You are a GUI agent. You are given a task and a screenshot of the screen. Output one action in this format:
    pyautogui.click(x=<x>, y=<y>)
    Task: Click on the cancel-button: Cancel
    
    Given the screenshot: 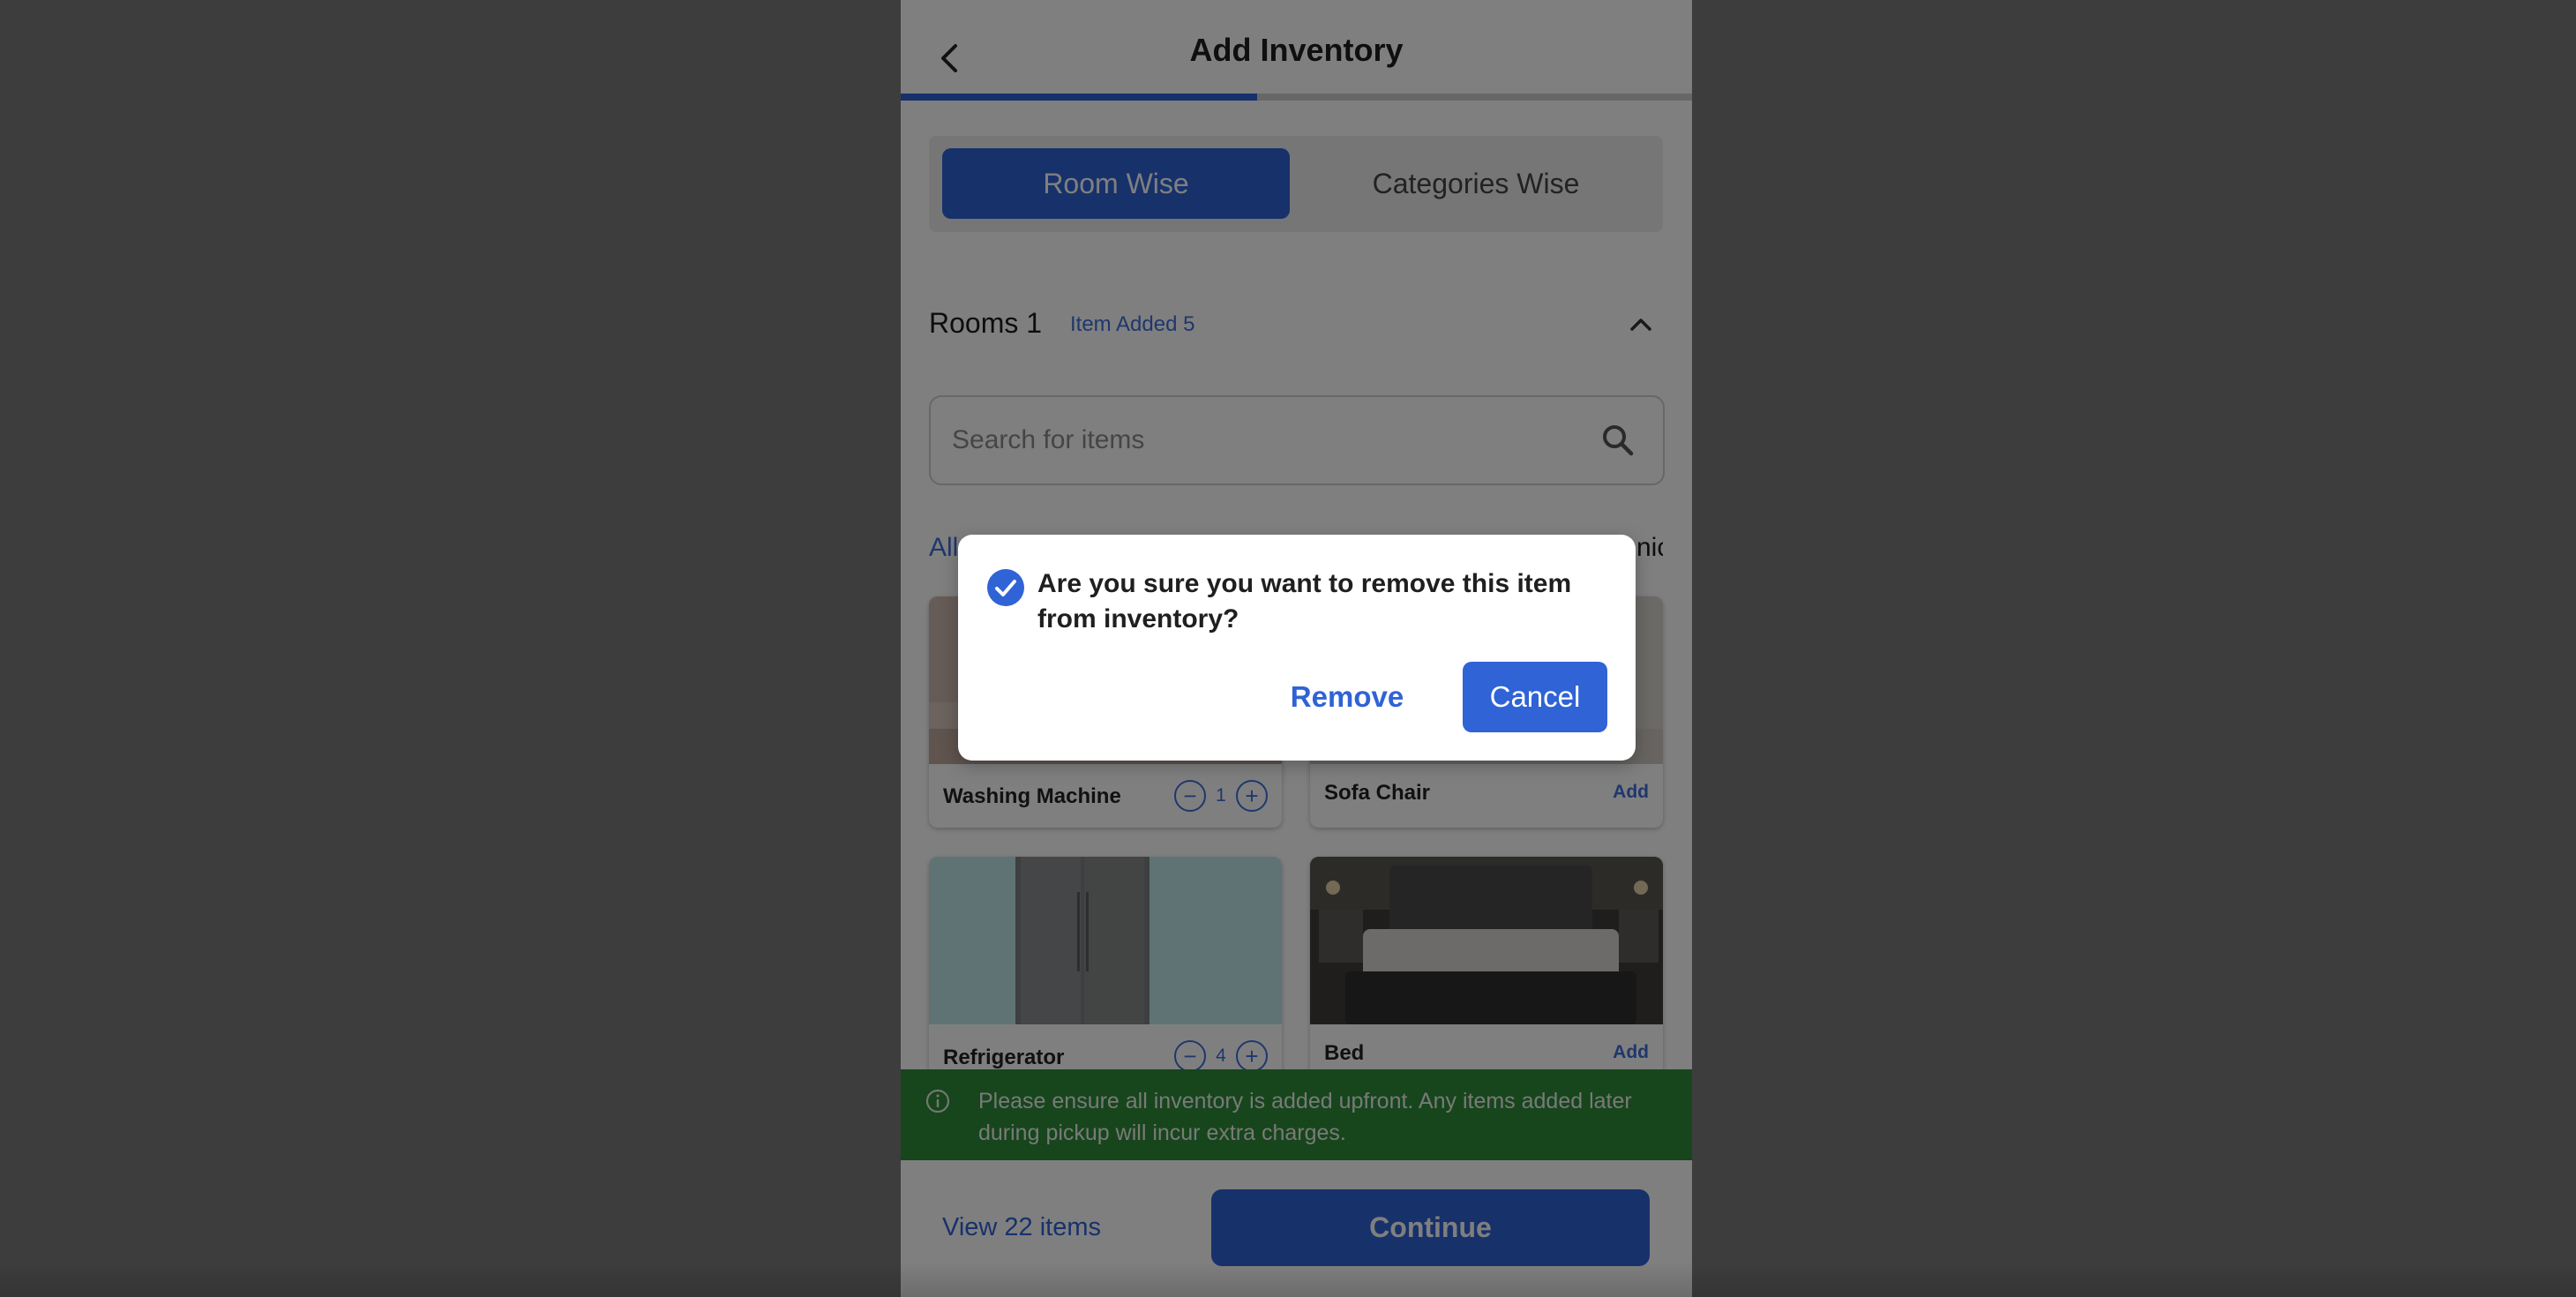 What is the action you would take?
    pyautogui.click(x=1535, y=697)
    